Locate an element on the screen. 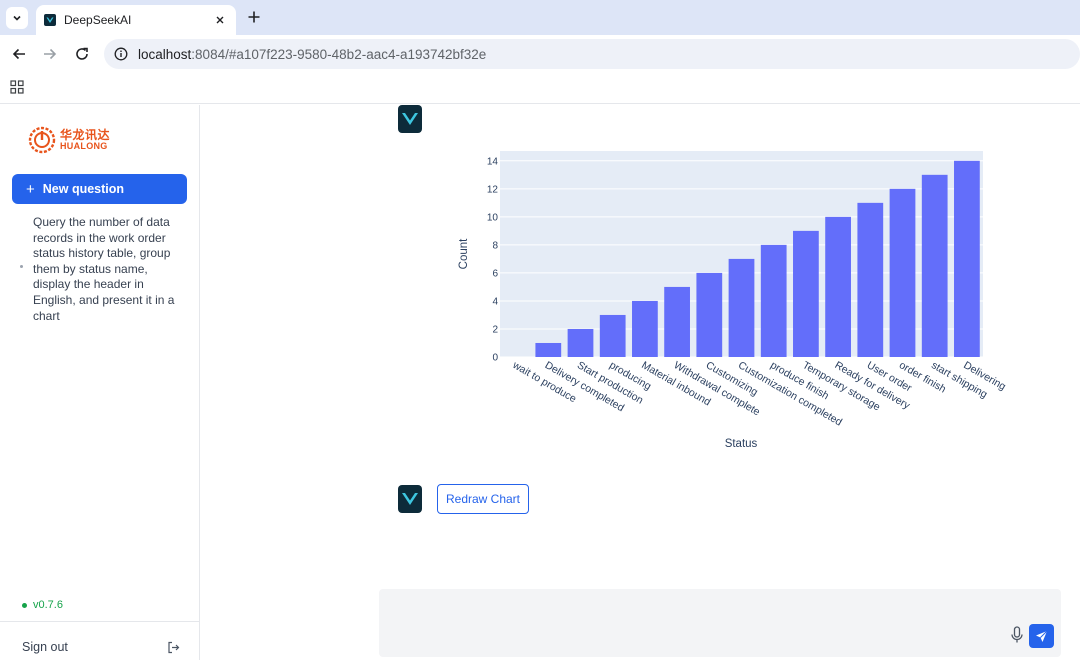  y-tick-label: 10 is located at coordinates (493, 217).